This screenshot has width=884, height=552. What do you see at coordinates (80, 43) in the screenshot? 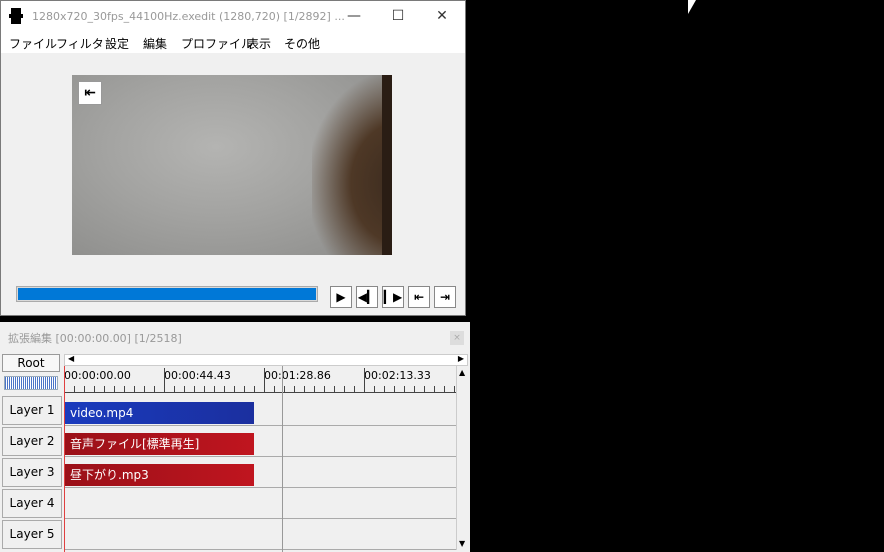
I see `menu-filter: フィルタ` at bounding box center [80, 43].